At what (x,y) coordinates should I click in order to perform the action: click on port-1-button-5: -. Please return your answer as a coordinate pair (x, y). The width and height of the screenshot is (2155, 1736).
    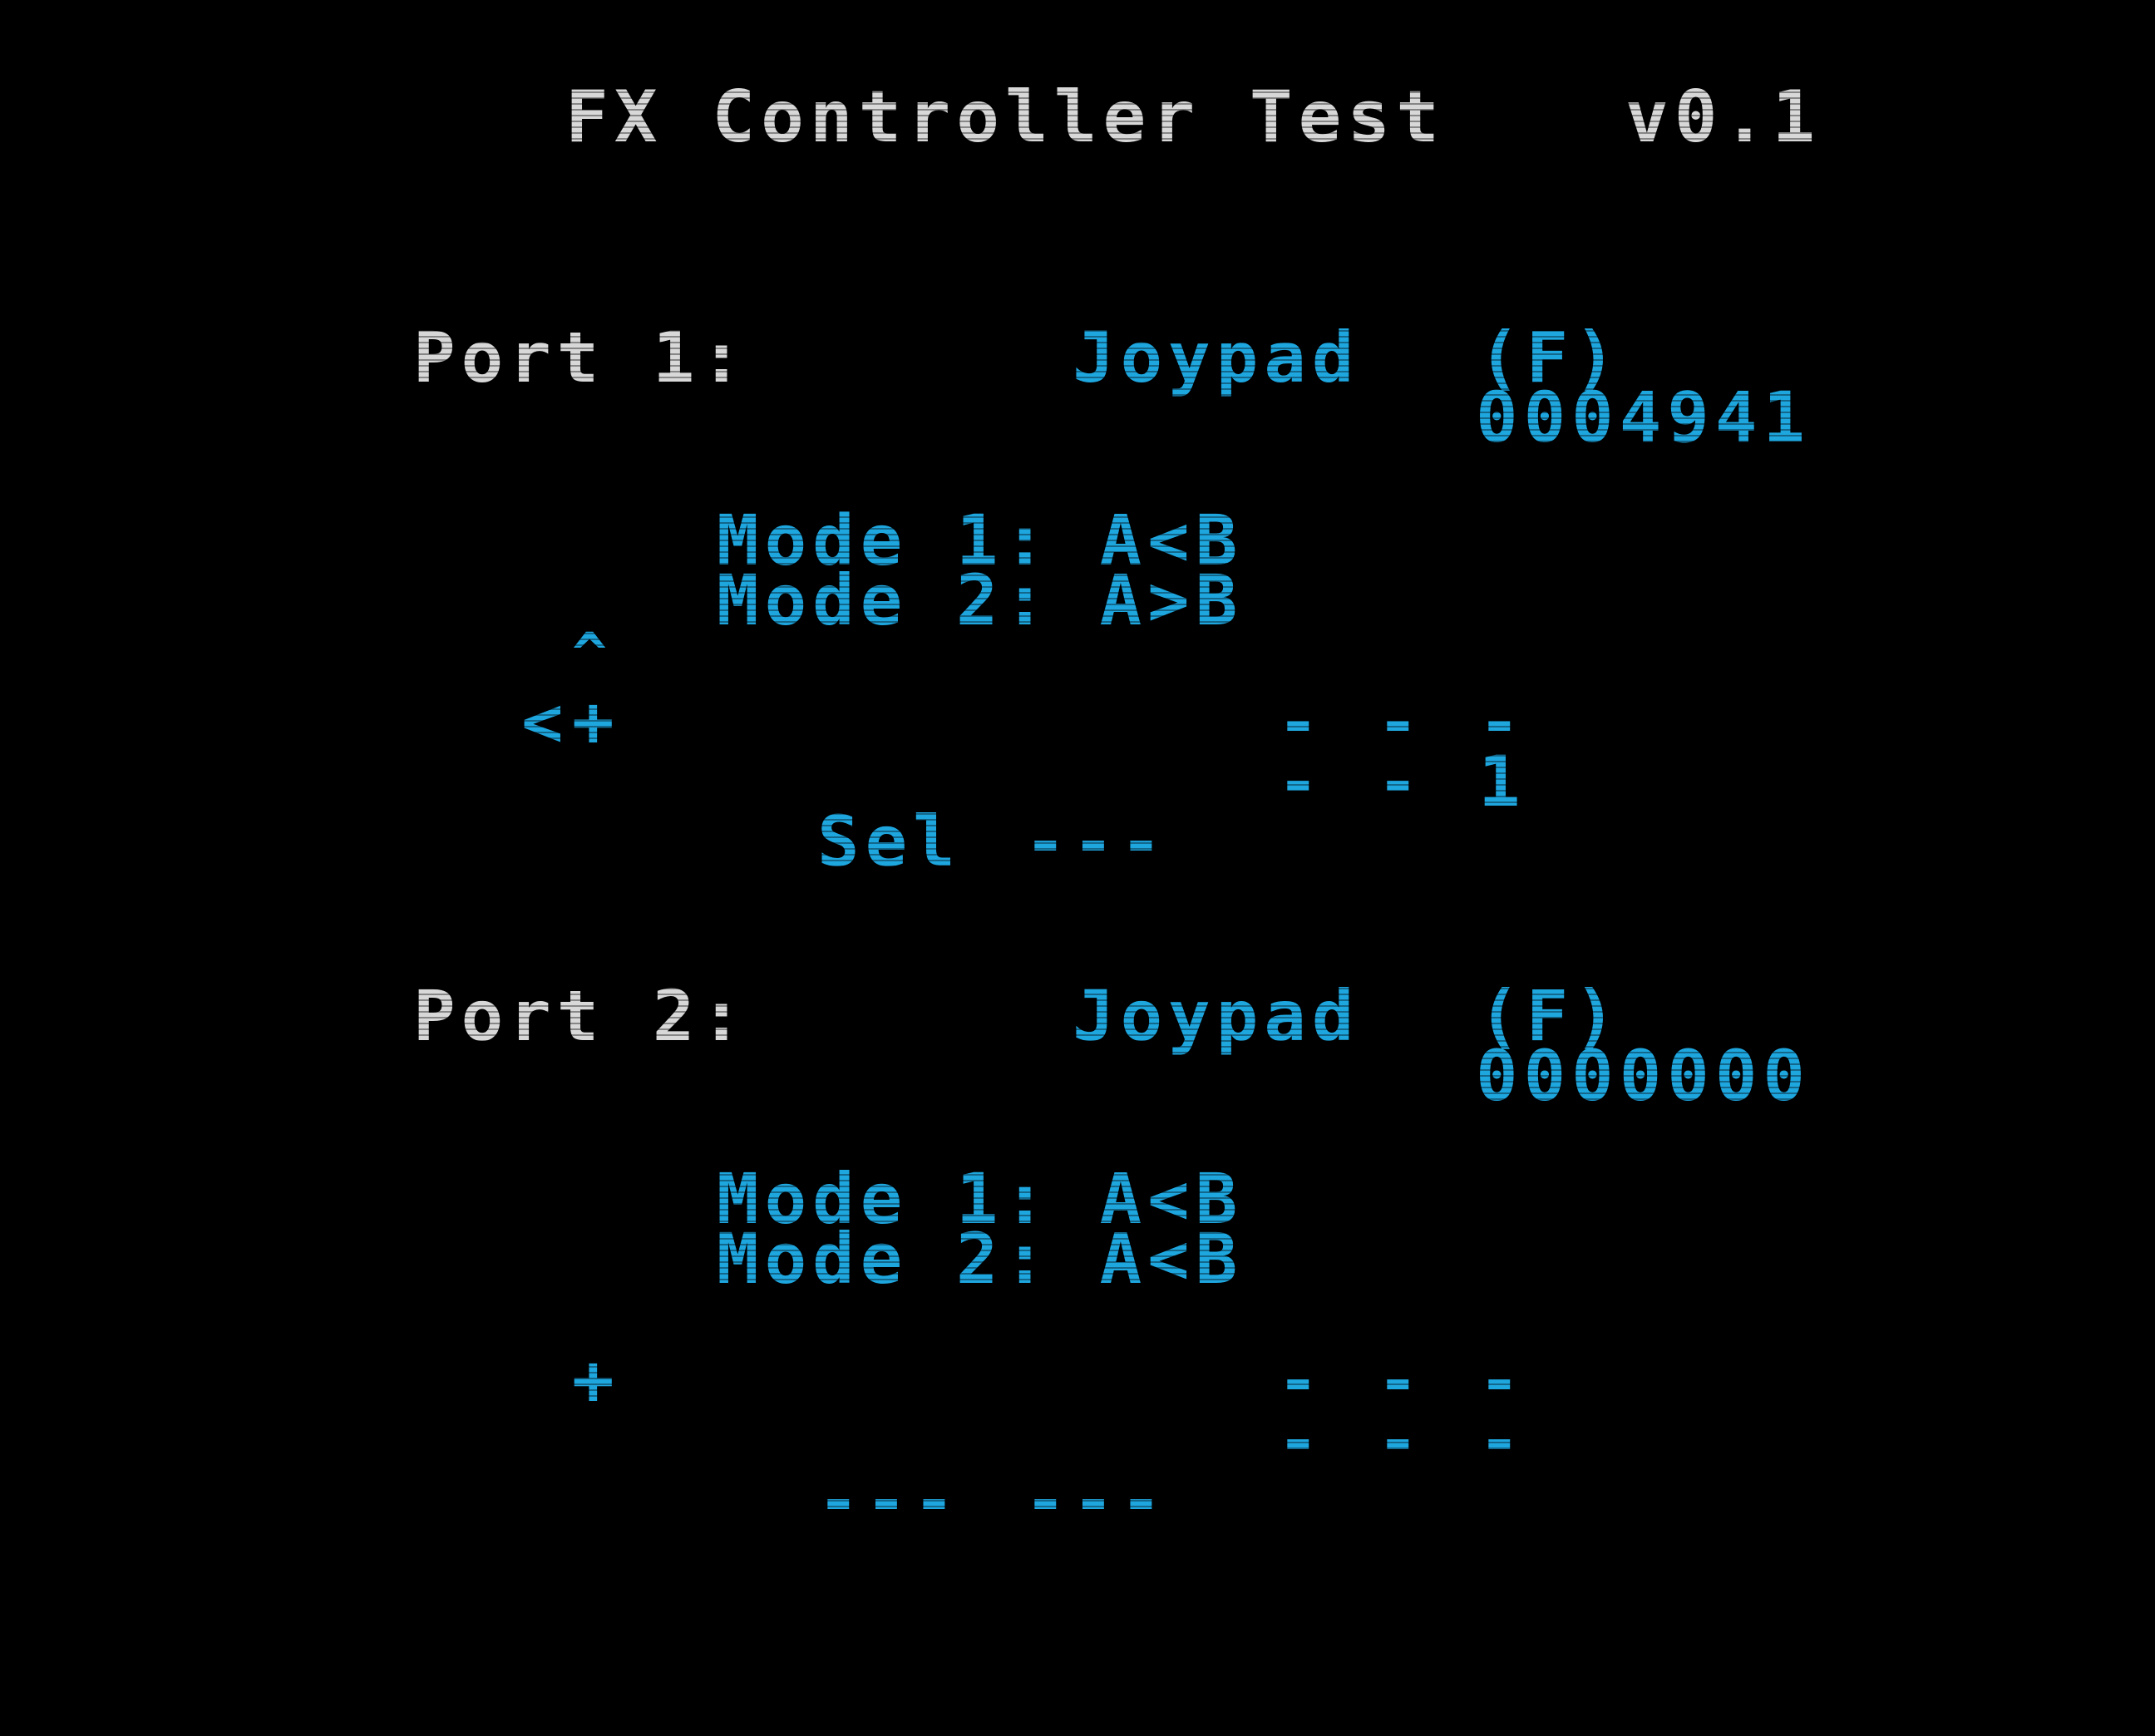
    Looking at the image, I should click on (1401, 781).